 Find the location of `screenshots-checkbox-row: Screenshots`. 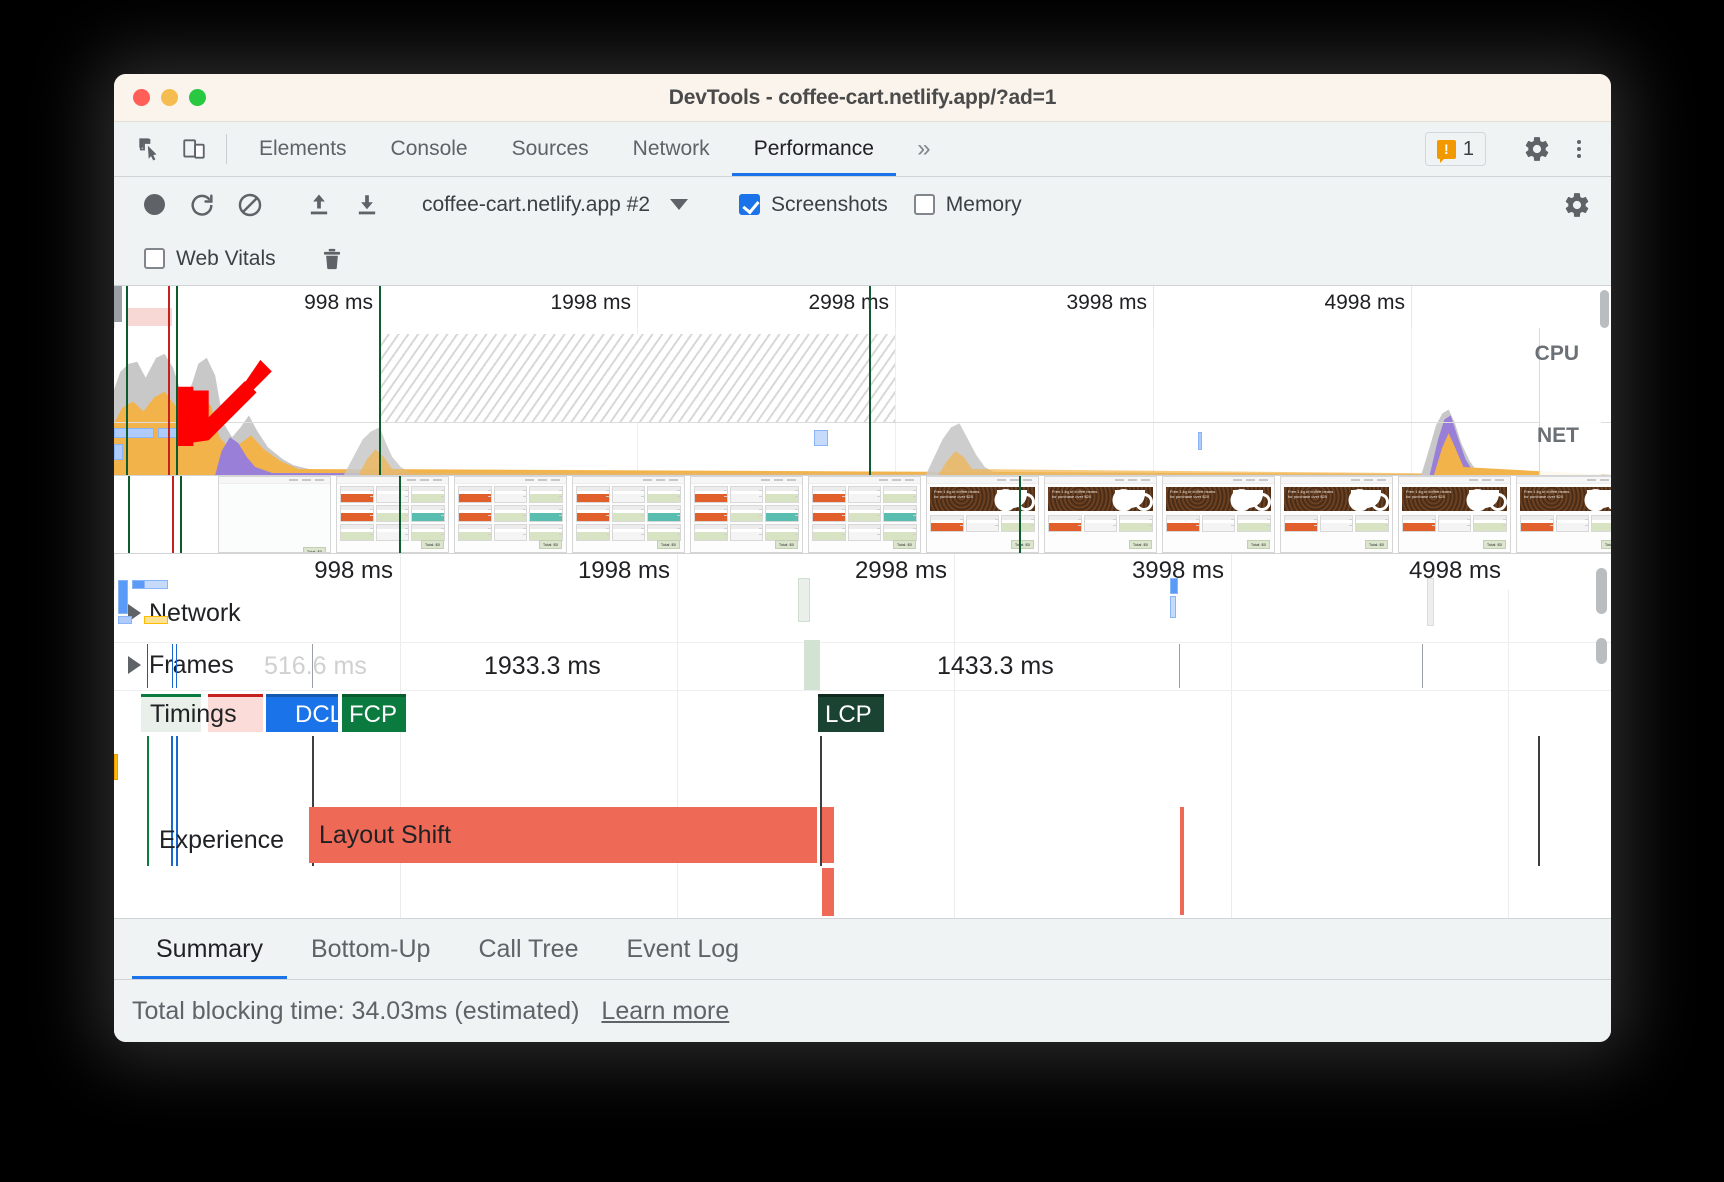

screenshots-checkbox-row: Screenshots is located at coordinates (813, 205).